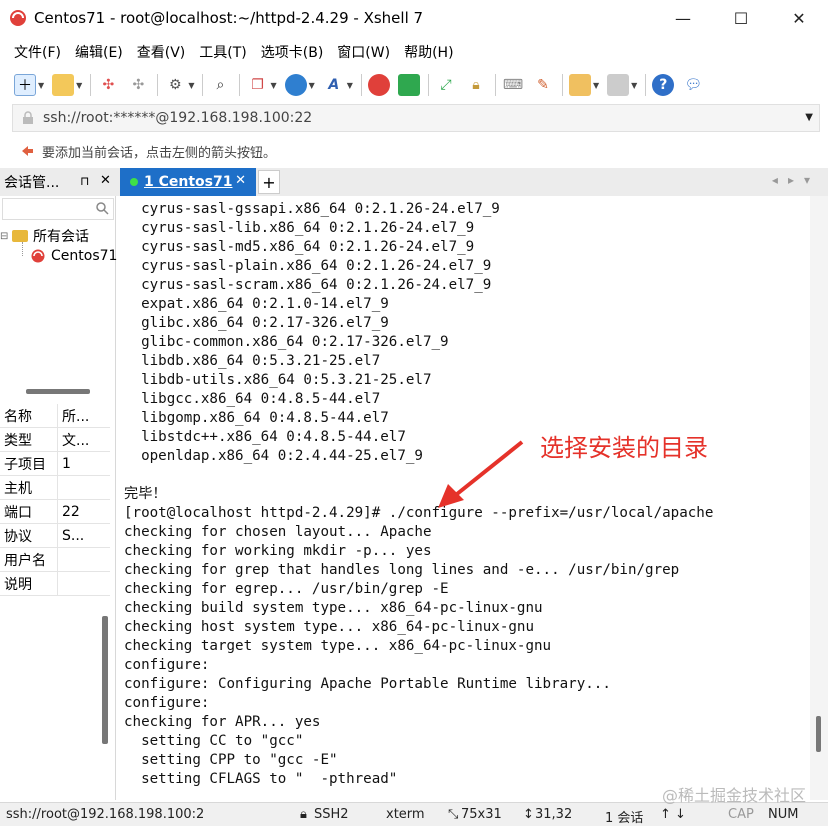 The image size is (828, 826). What do you see at coordinates (58, 391) in the screenshot?
I see `panel-splitter` at bounding box center [58, 391].